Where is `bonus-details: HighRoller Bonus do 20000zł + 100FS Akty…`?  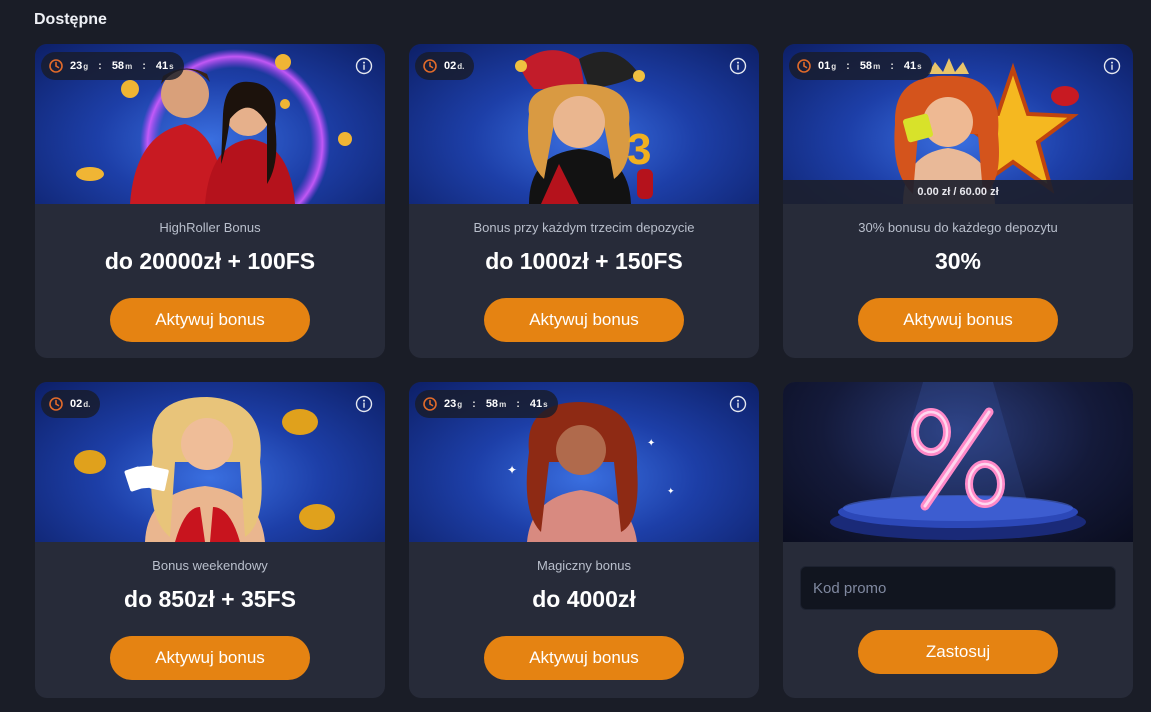 bonus-details: HighRoller Bonus do 20000zł + 100FS Akty… is located at coordinates (210, 281).